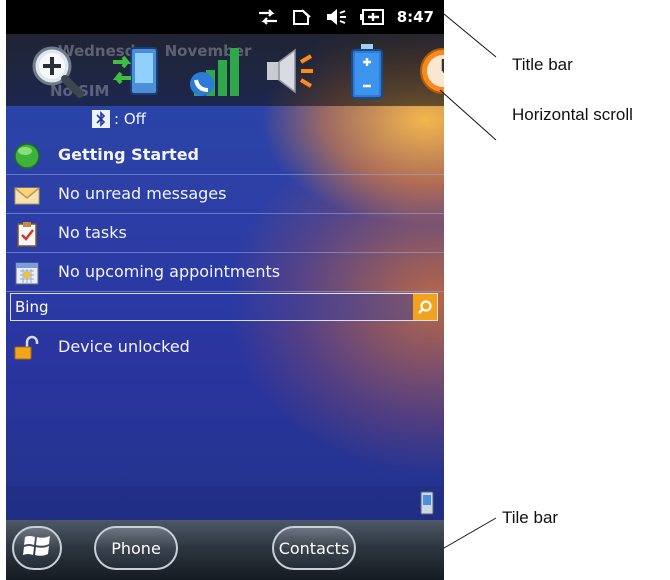 Image resolution: width=670 pixels, height=580 pixels. I want to click on horizontal-scroll-callout: Horizontal scroll, so click(572, 114).